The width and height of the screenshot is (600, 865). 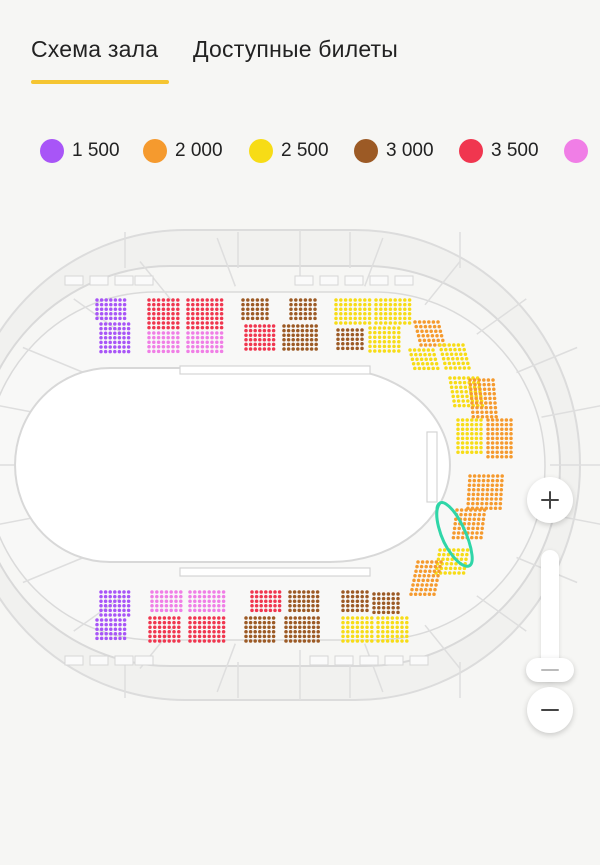 I want to click on legend-item-more, so click(x=576, y=151).